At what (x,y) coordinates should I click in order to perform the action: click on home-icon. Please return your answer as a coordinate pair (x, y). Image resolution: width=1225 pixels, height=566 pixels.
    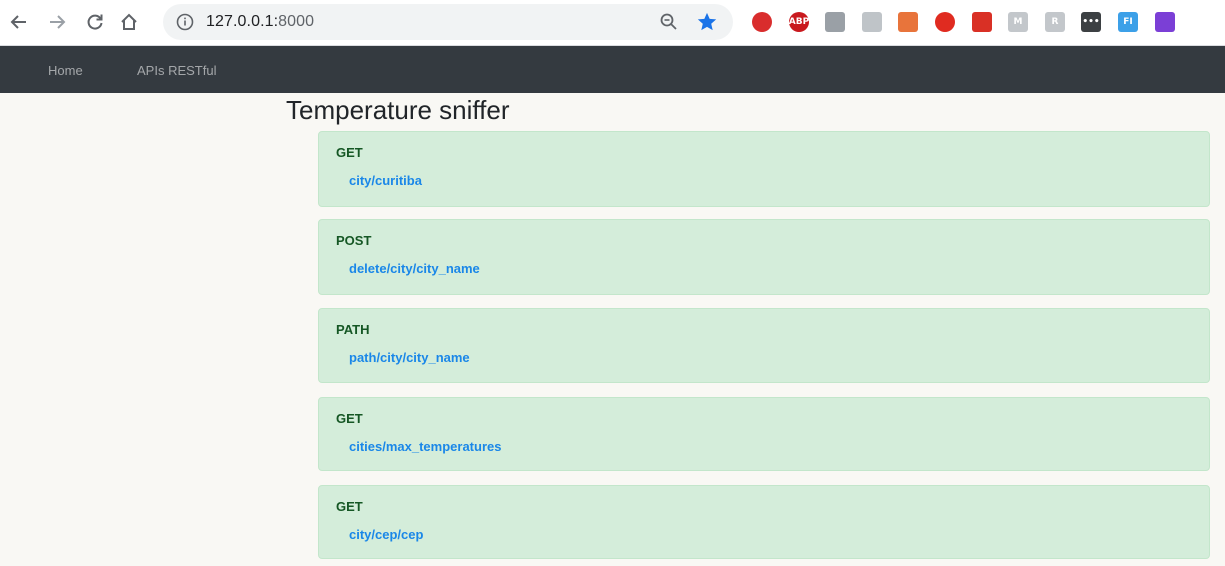
    Looking at the image, I should click on (129, 22).